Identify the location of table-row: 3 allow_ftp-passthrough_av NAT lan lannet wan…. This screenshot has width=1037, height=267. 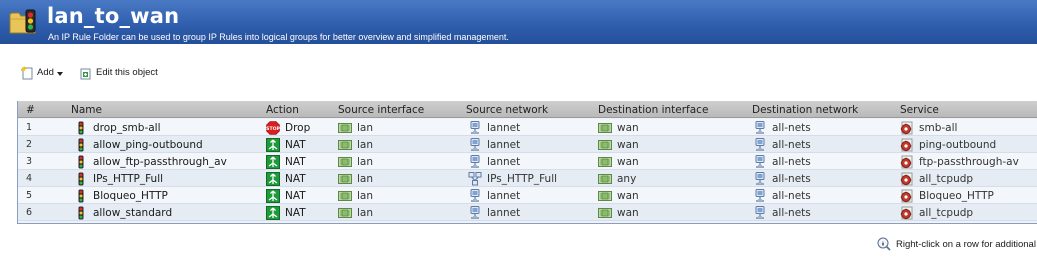
(527, 161).